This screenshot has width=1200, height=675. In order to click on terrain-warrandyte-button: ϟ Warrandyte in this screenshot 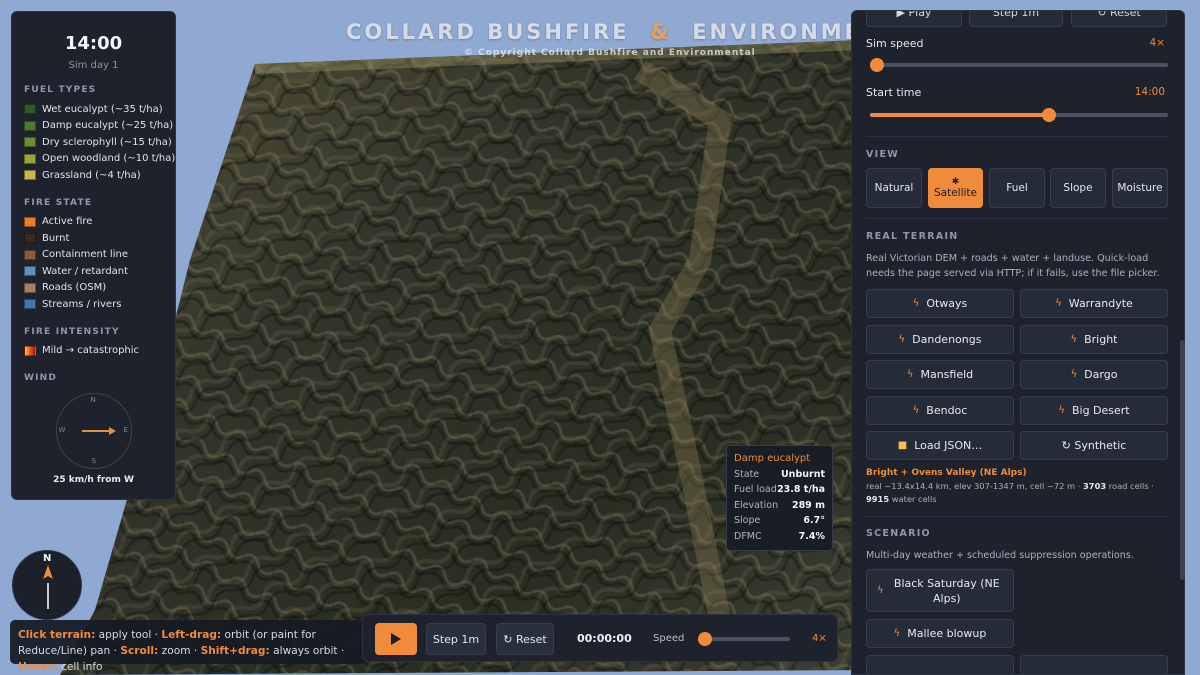, I will do `click(1094, 303)`.